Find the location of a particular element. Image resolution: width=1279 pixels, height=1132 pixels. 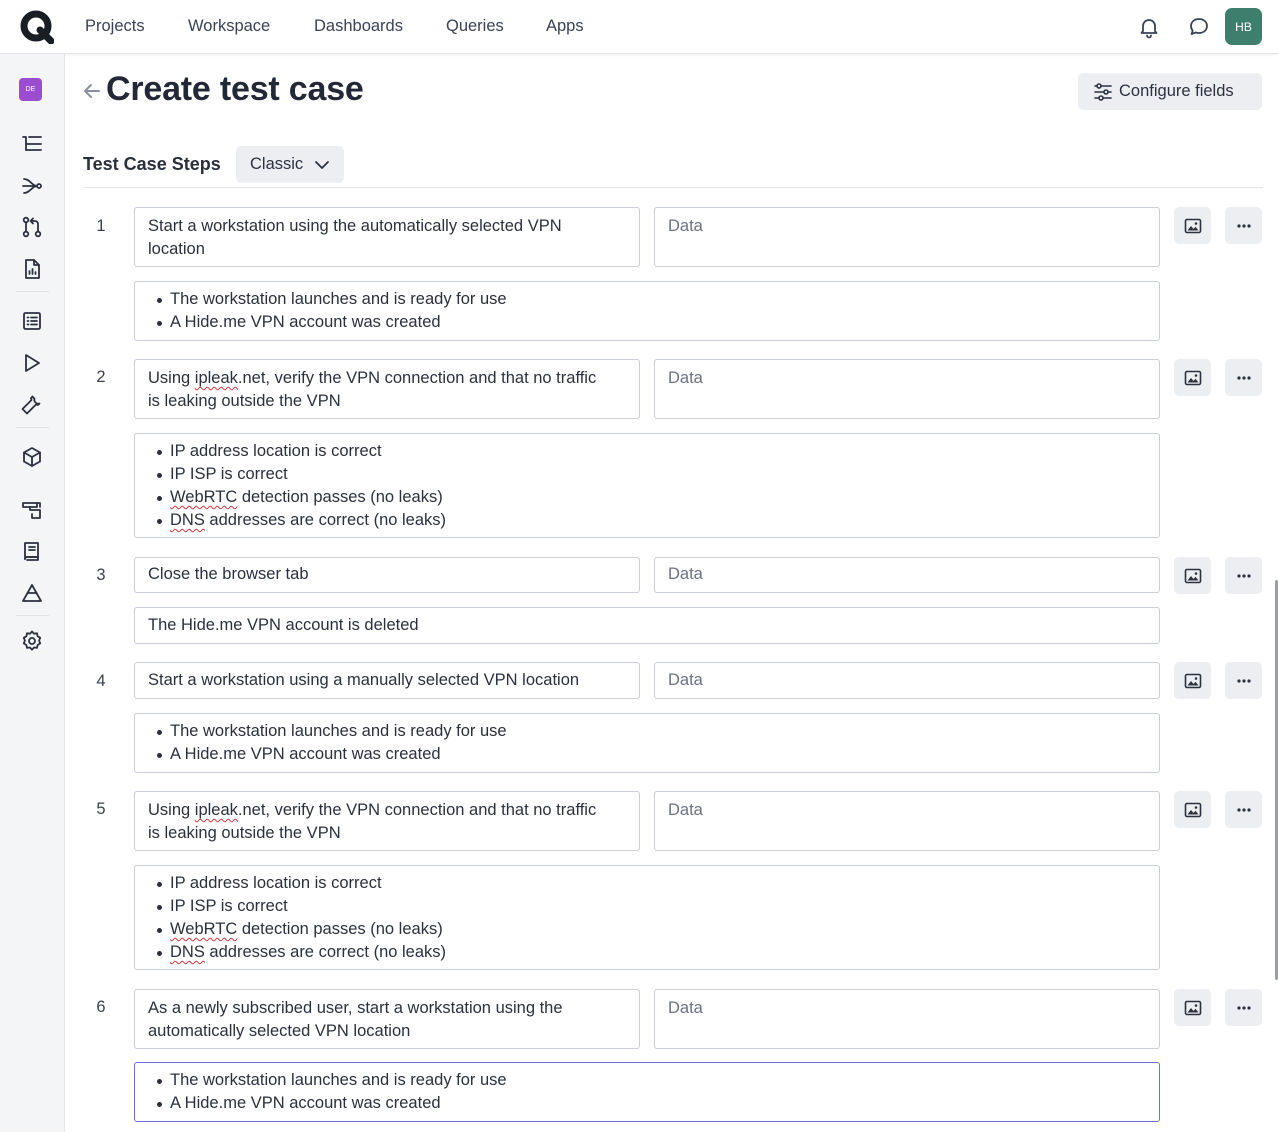

bell-icon is located at coordinates (1149, 27).